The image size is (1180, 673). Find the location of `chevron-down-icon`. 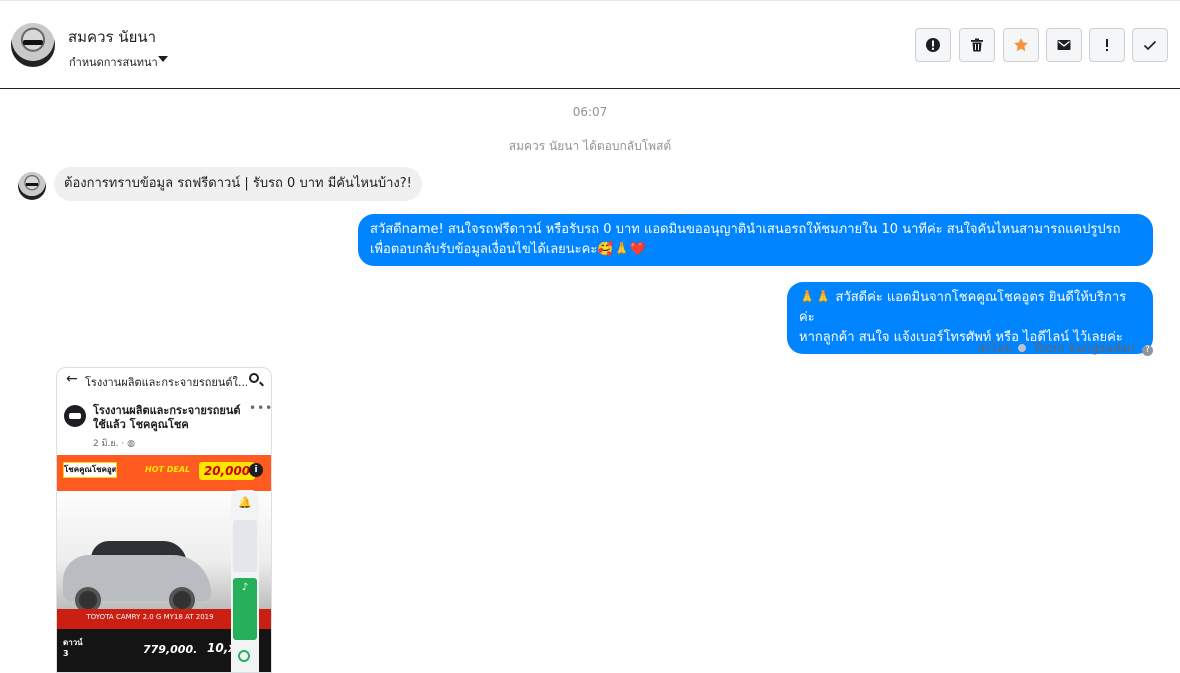

chevron-down-icon is located at coordinates (163, 59).